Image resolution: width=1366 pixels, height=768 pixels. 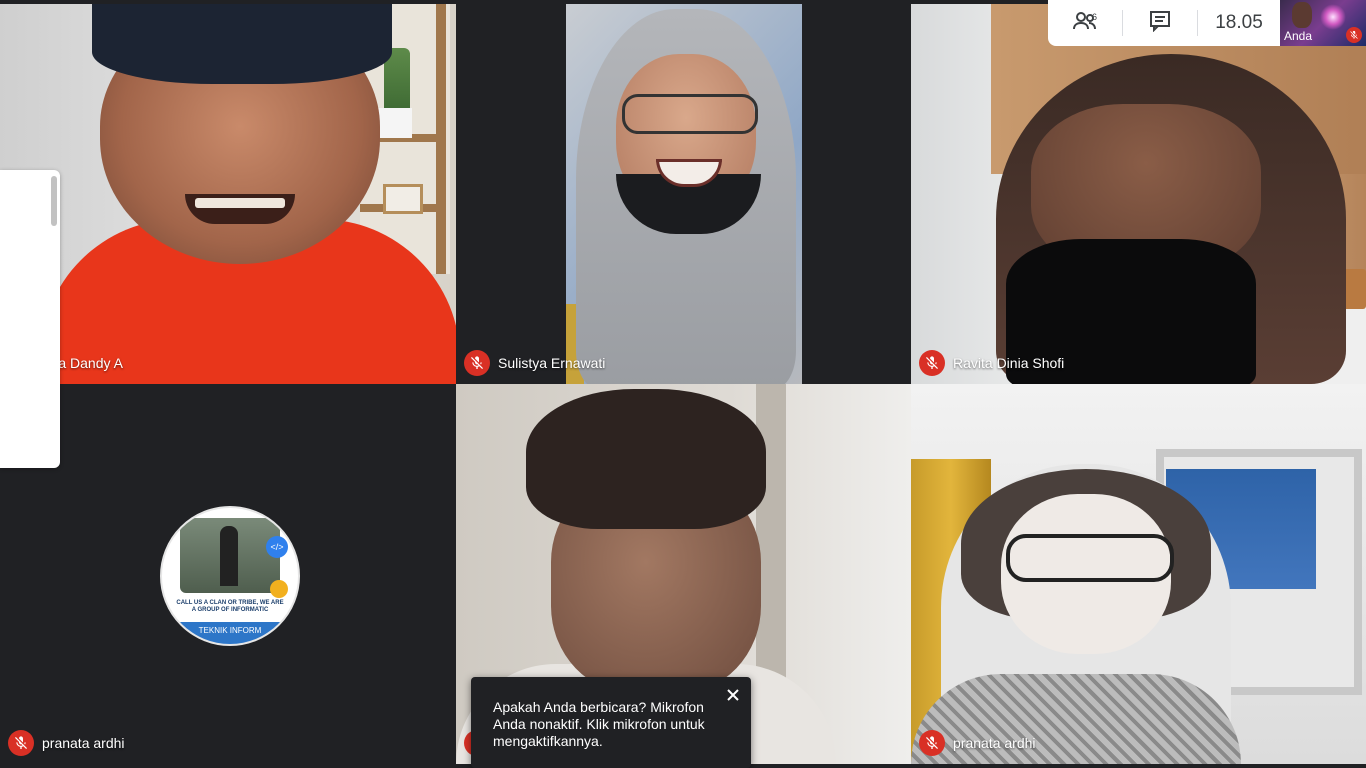 I want to click on participant-name: Sulistya Ernawati, so click(x=552, y=363).